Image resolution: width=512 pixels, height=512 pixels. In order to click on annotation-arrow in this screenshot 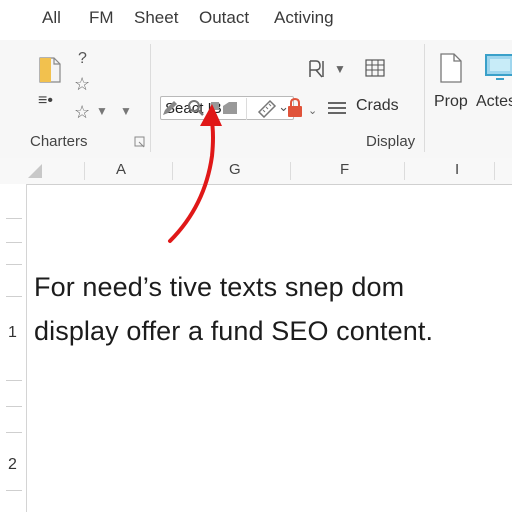, I will do `click(195, 173)`.